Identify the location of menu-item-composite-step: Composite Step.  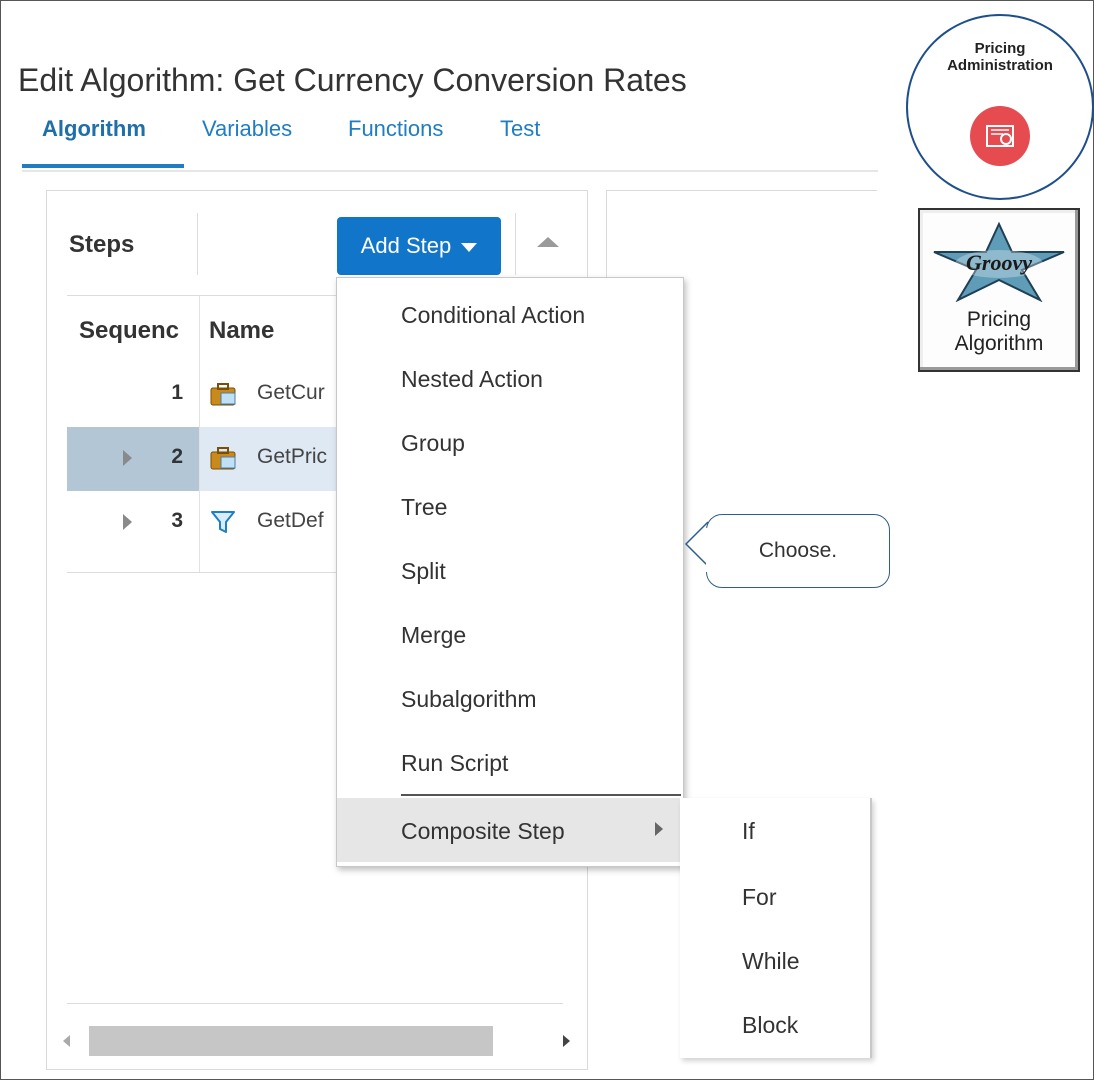
(510, 830).